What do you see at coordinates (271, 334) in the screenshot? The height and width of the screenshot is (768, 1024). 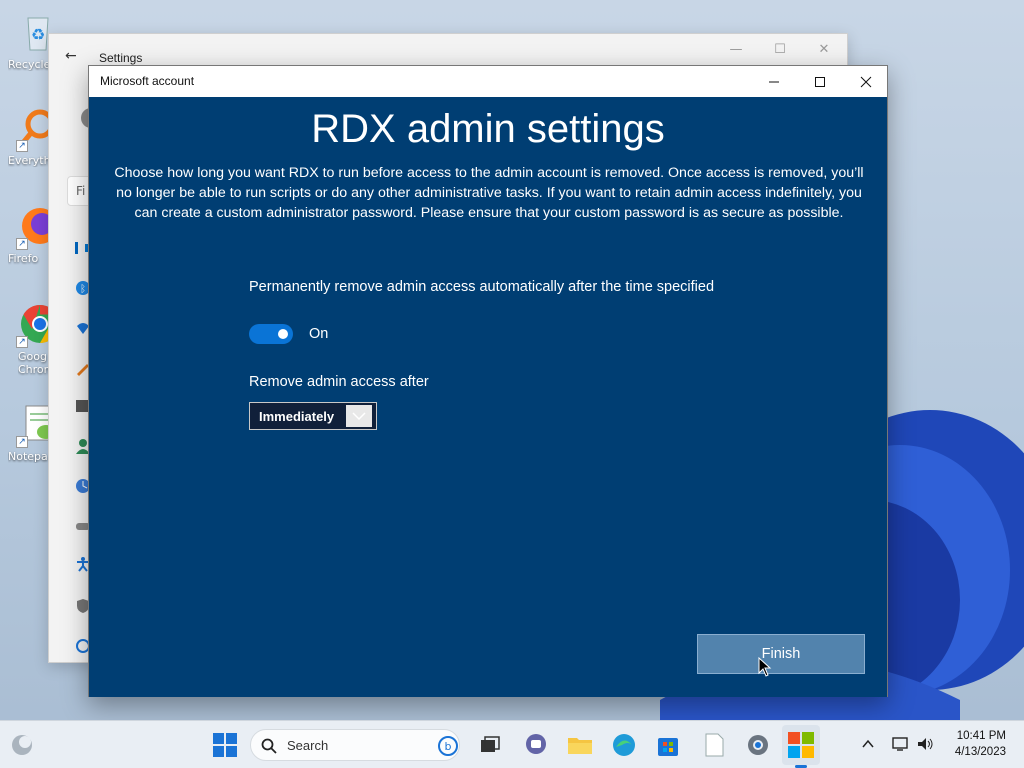 I see `auto-remove-toggle` at bounding box center [271, 334].